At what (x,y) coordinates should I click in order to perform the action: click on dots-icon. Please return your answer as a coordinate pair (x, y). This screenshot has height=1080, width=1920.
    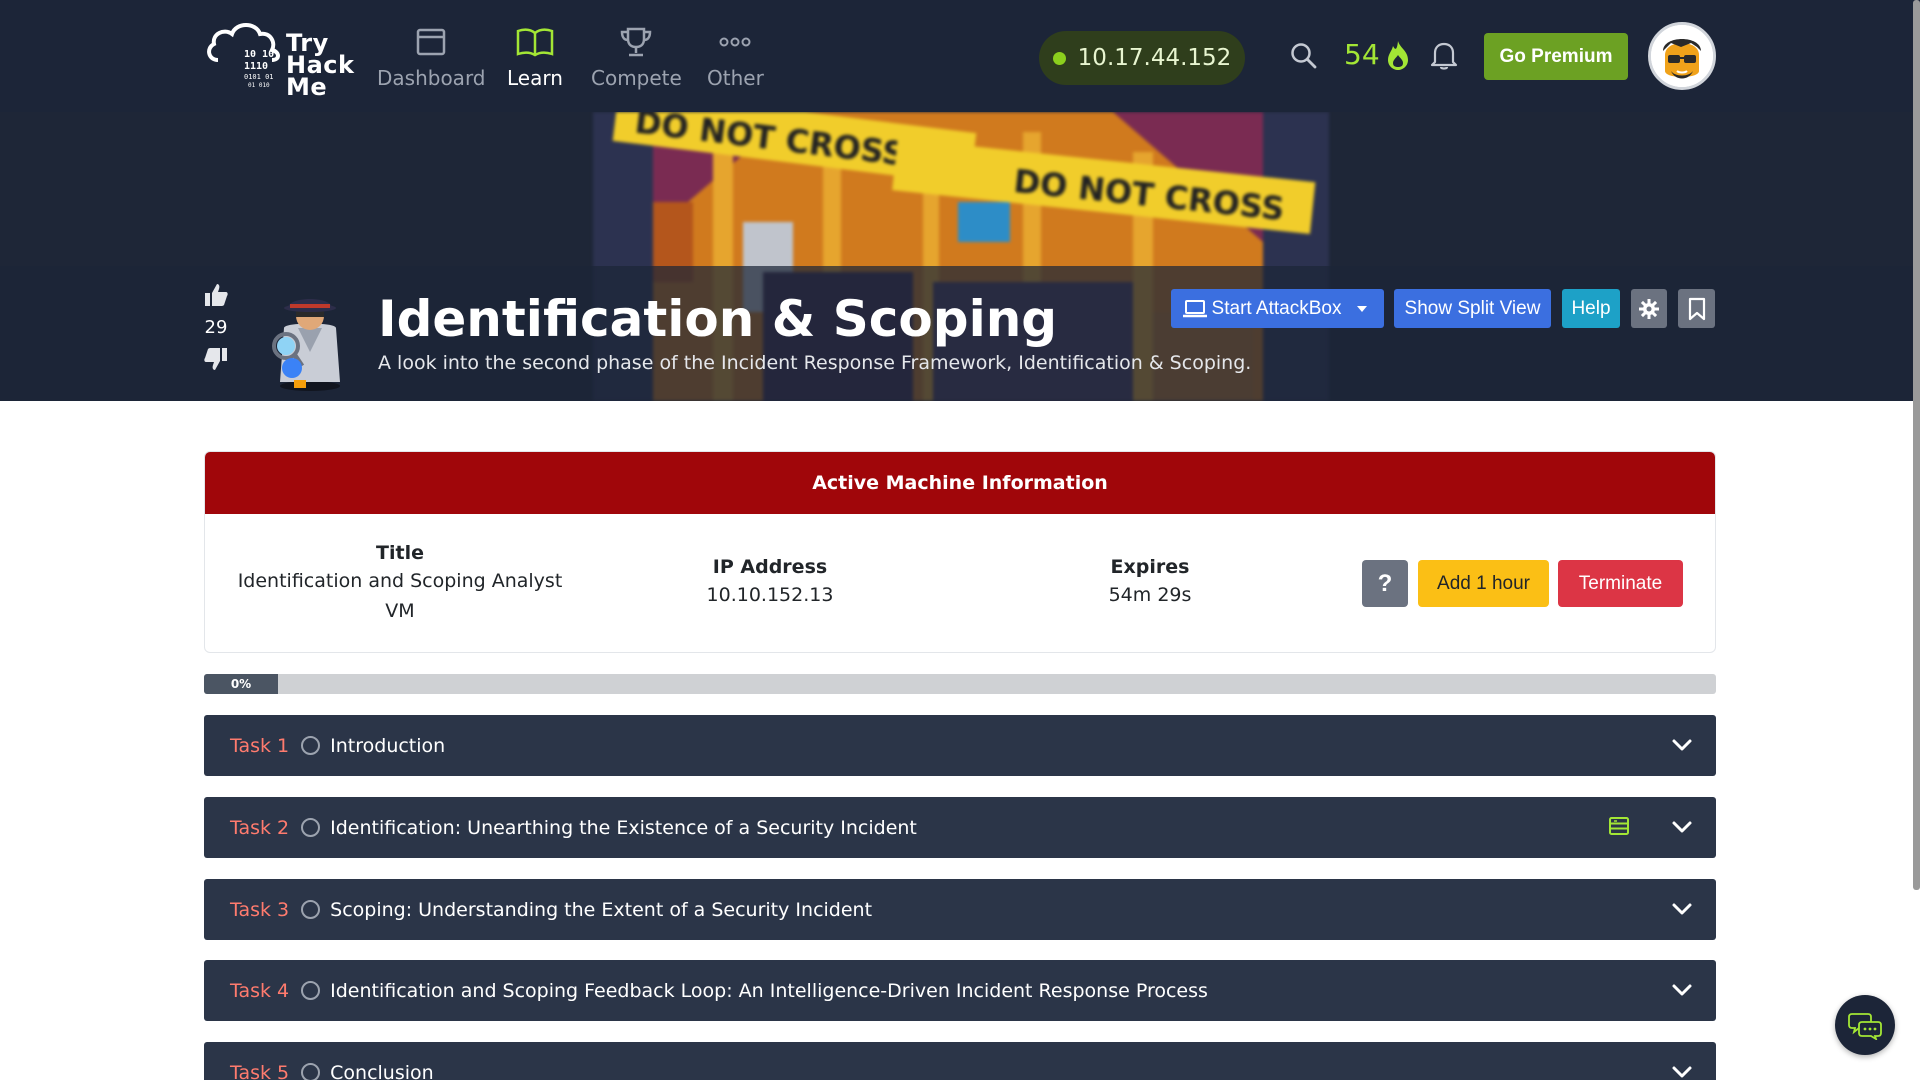
    Looking at the image, I should click on (735, 42).